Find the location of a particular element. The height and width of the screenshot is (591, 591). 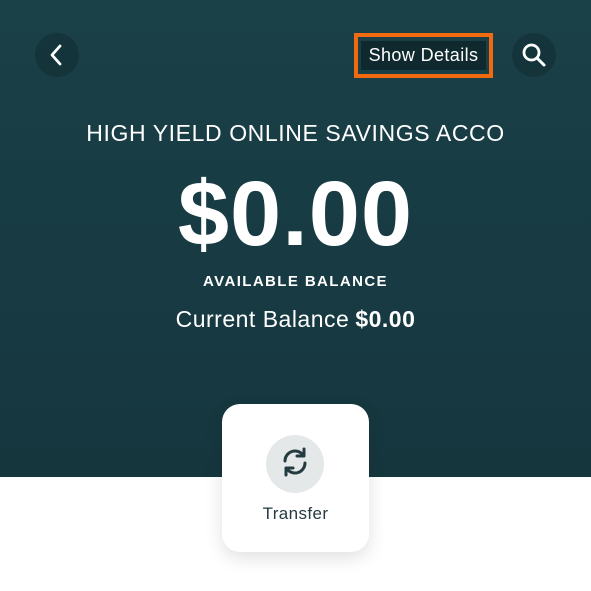

transfer-button: Transfer is located at coordinates (295, 478).